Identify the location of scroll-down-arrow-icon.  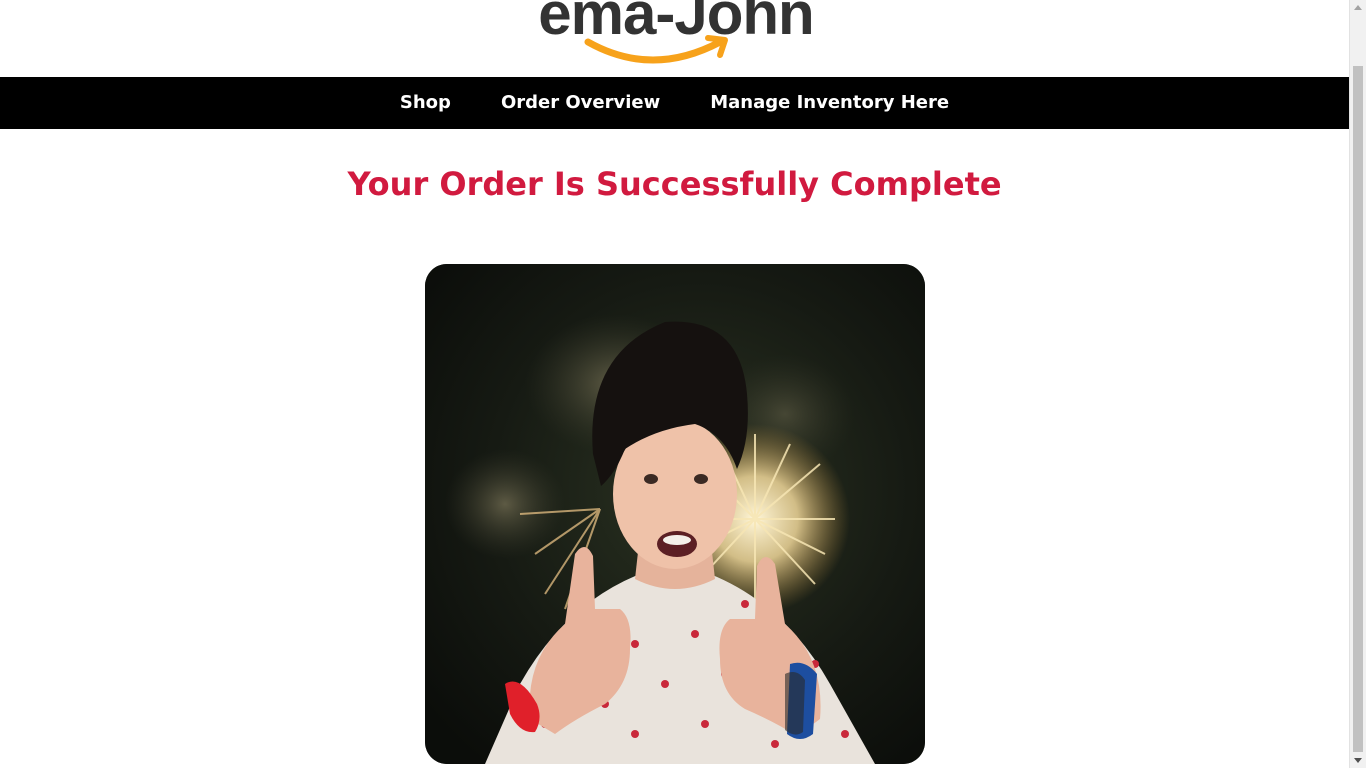
(1358, 760).